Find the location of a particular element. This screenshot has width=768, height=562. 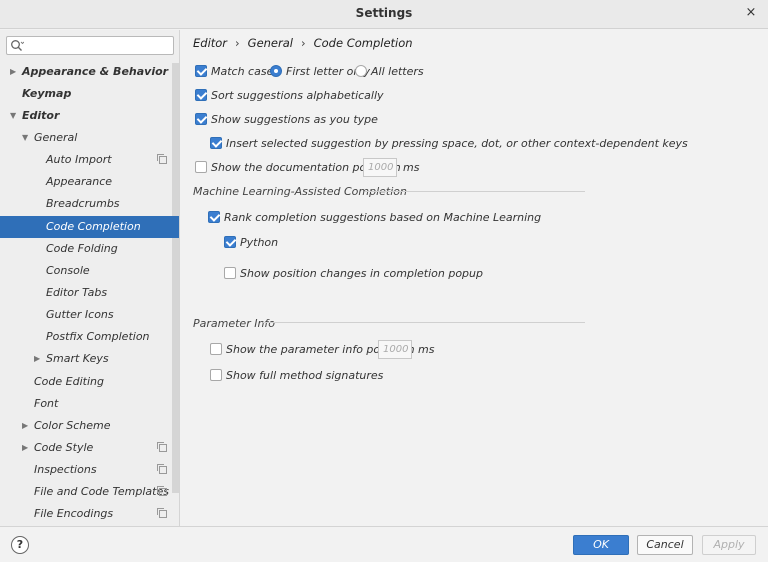

apply-button: Apply is located at coordinates (729, 545).